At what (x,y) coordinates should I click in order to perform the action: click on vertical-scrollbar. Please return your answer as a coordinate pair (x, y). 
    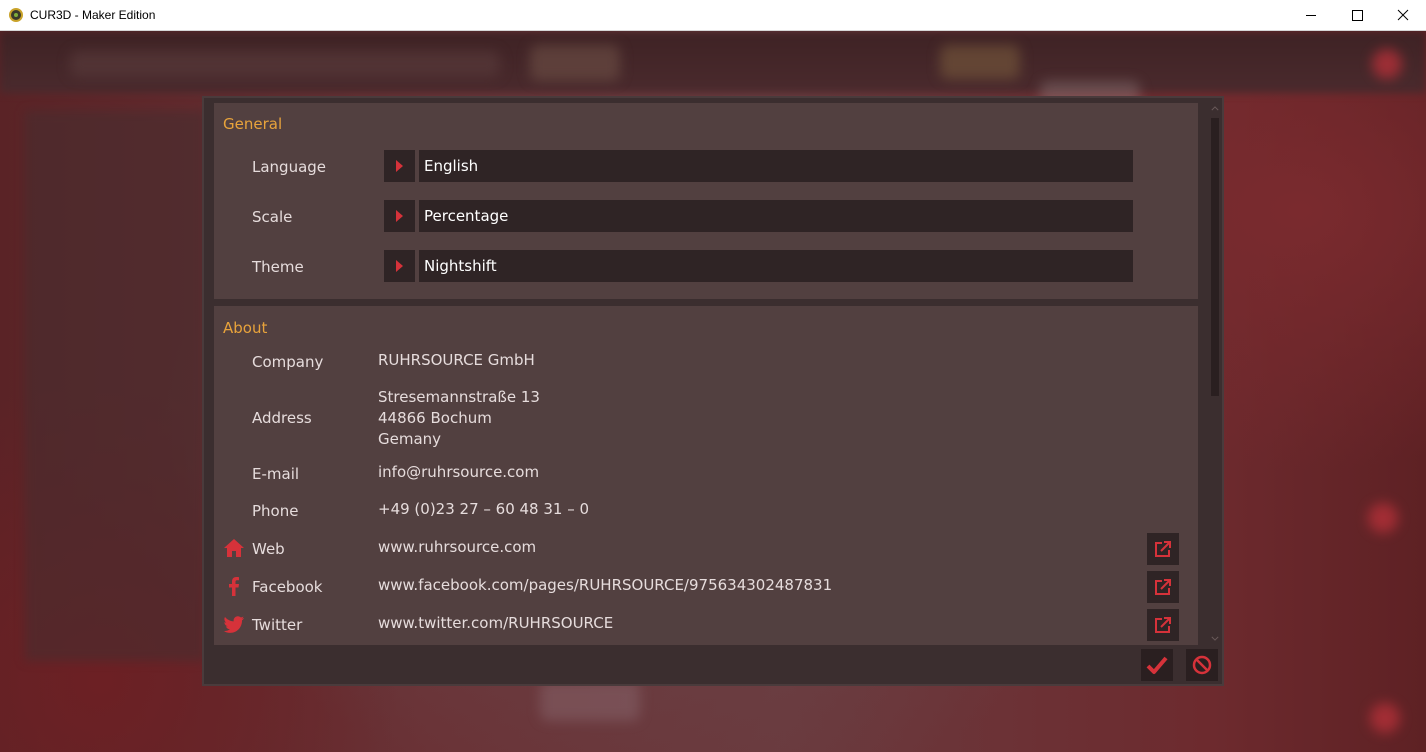
    Looking at the image, I should click on (1215, 374).